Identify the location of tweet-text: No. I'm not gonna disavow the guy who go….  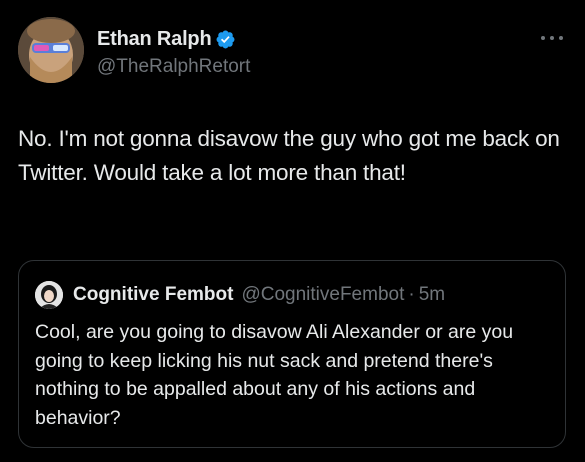
(289, 155).